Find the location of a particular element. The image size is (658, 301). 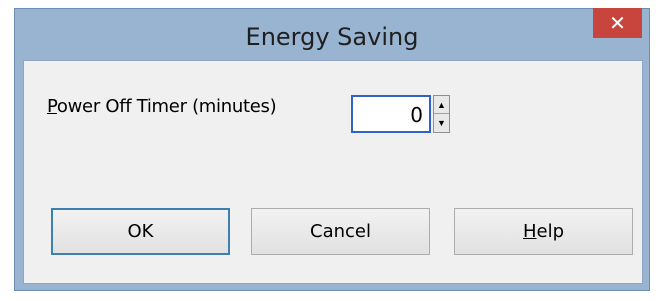

help-label: elp is located at coordinates (550, 231).